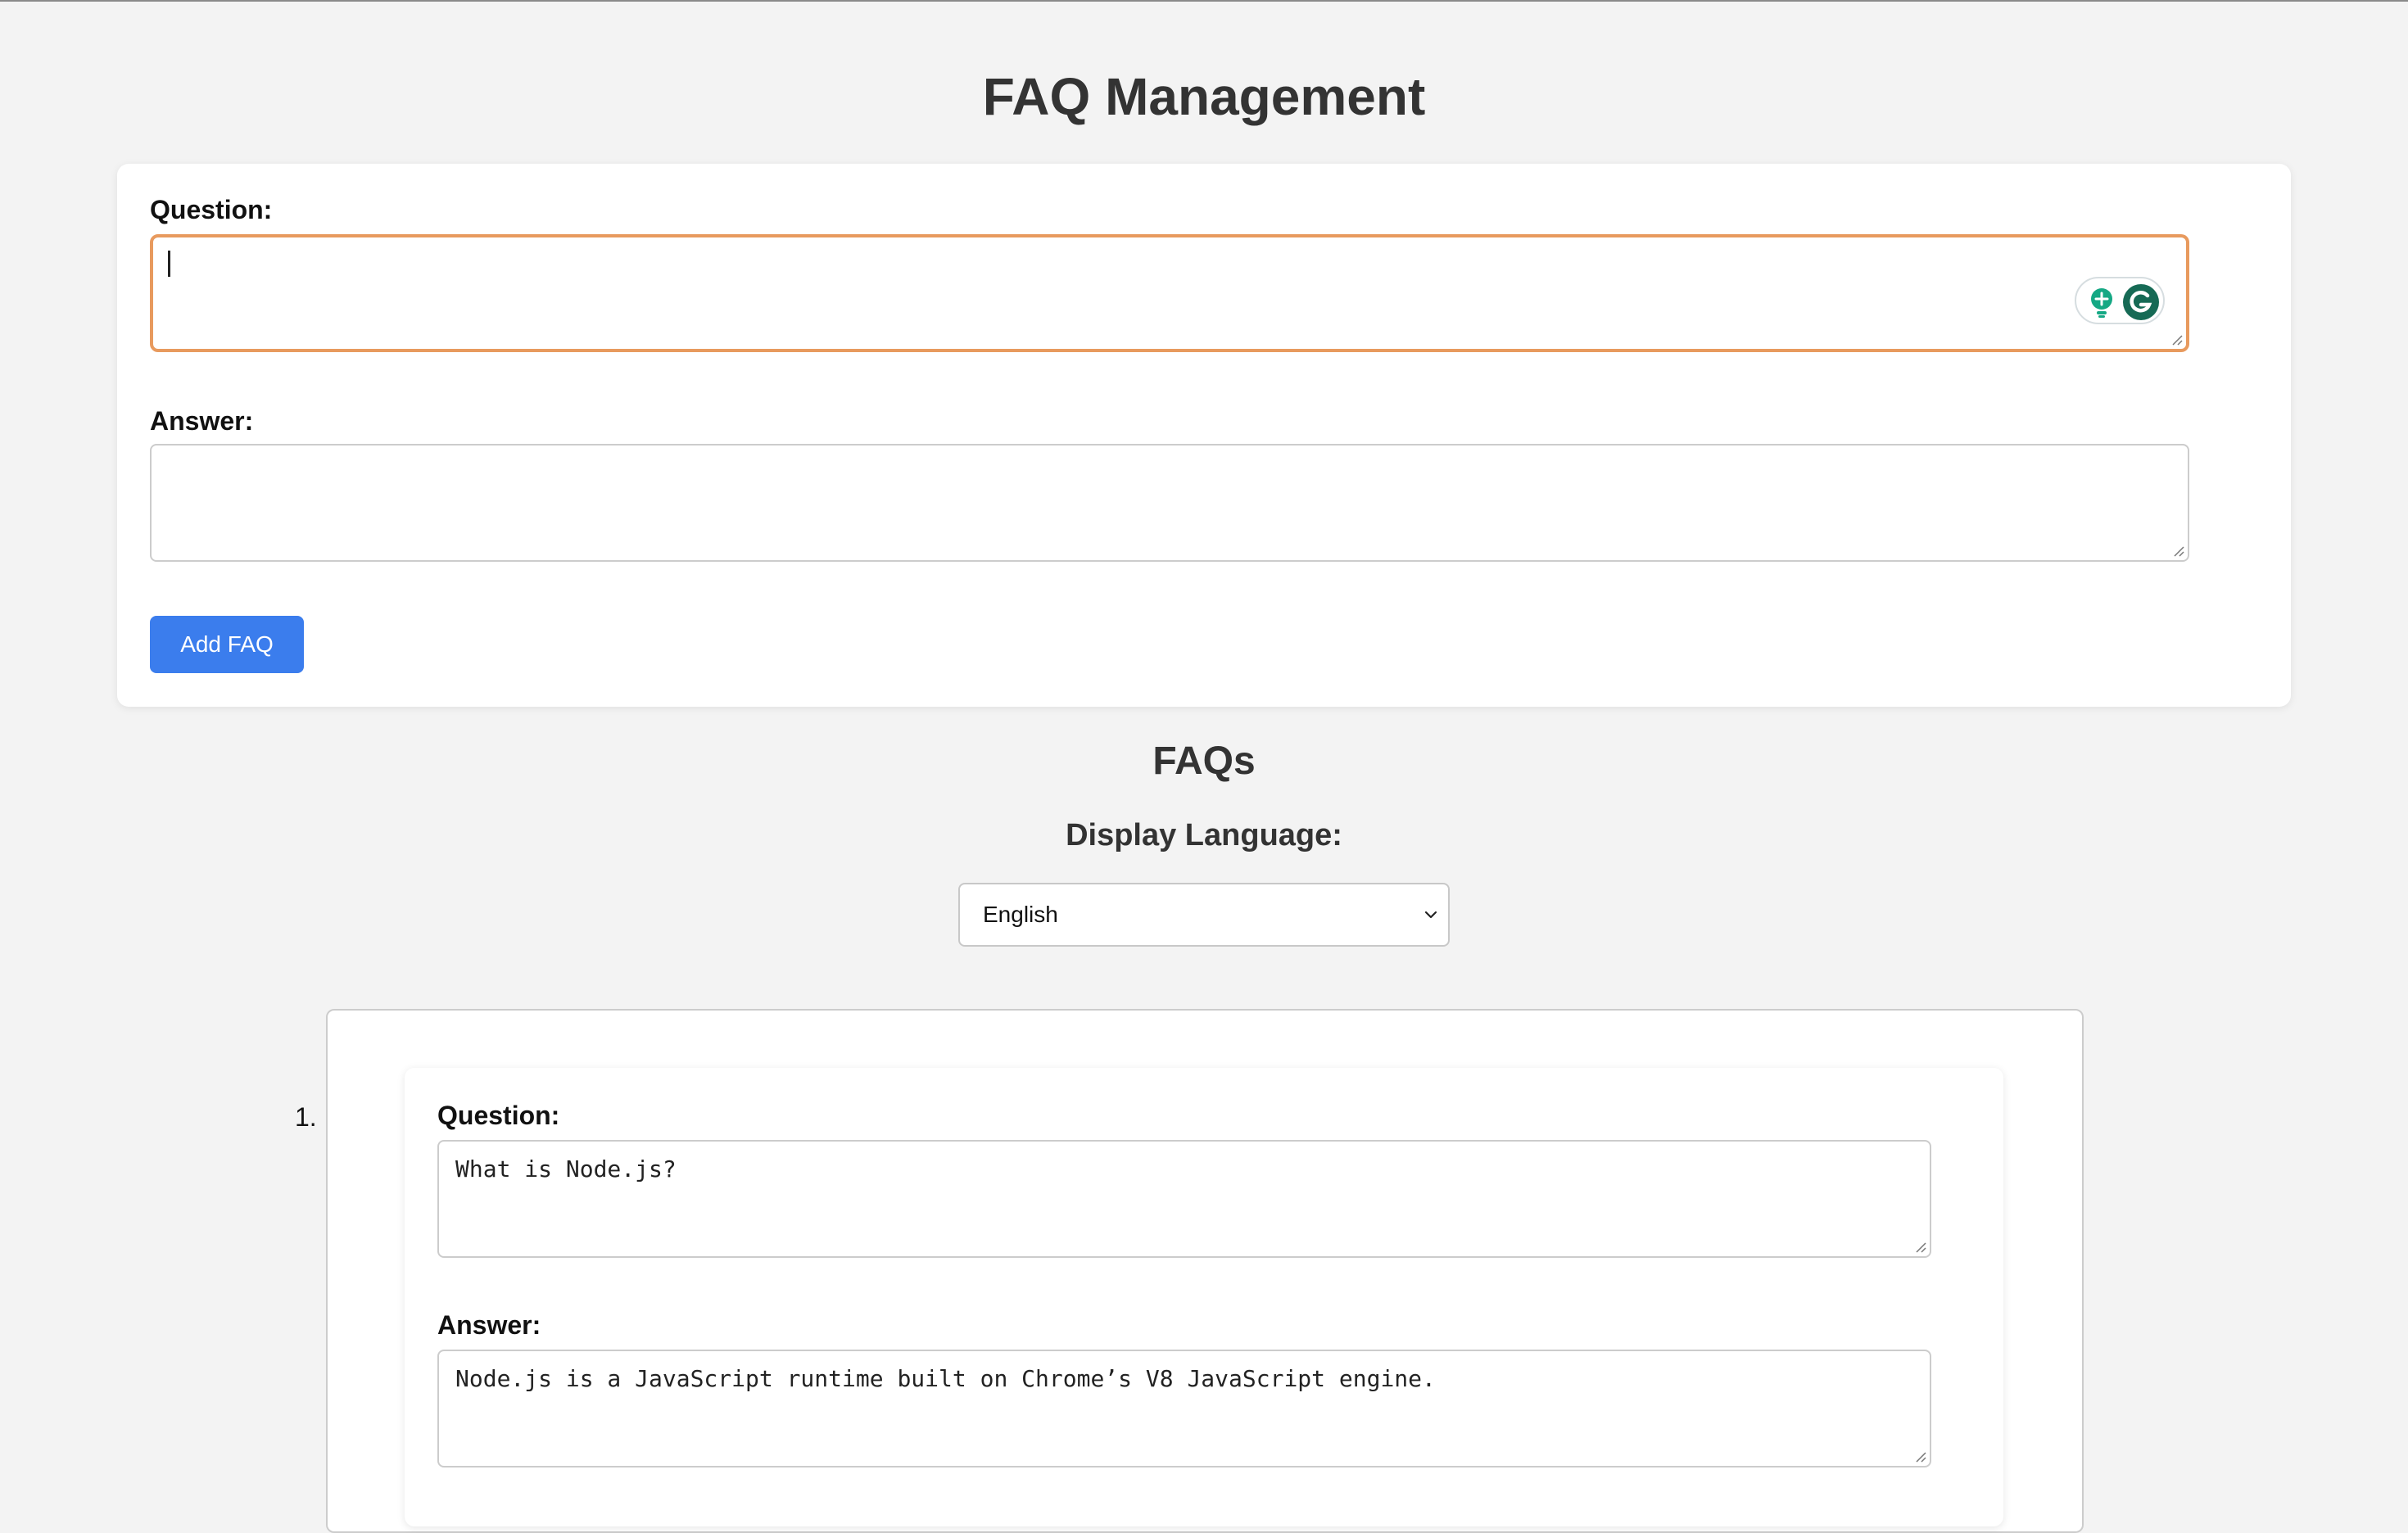 The width and height of the screenshot is (2408, 1533). I want to click on answer-label: Answer:, so click(202, 421).